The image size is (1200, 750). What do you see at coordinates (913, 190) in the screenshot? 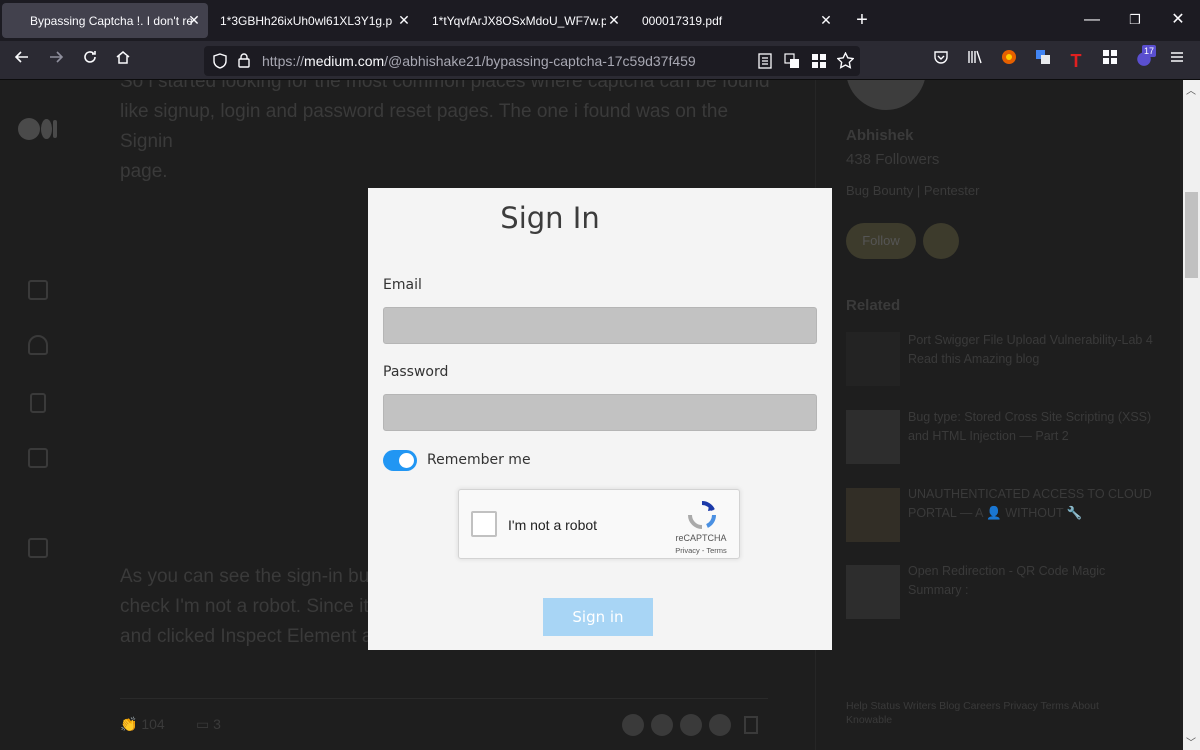
I see `author-bio: Bug Bounty | Pentester` at bounding box center [913, 190].